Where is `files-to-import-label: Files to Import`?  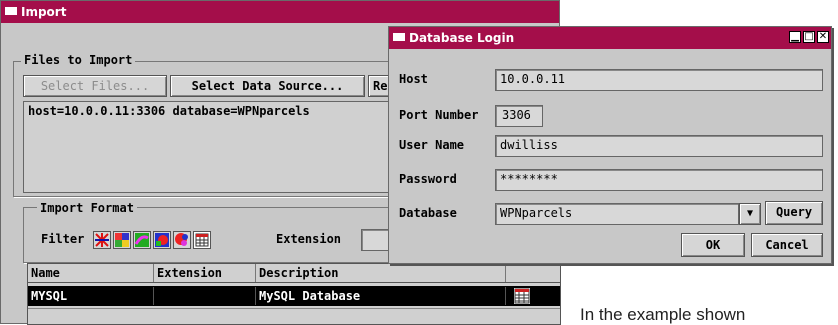
files-to-import-label: Files to Import is located at coordinates (78, 60).